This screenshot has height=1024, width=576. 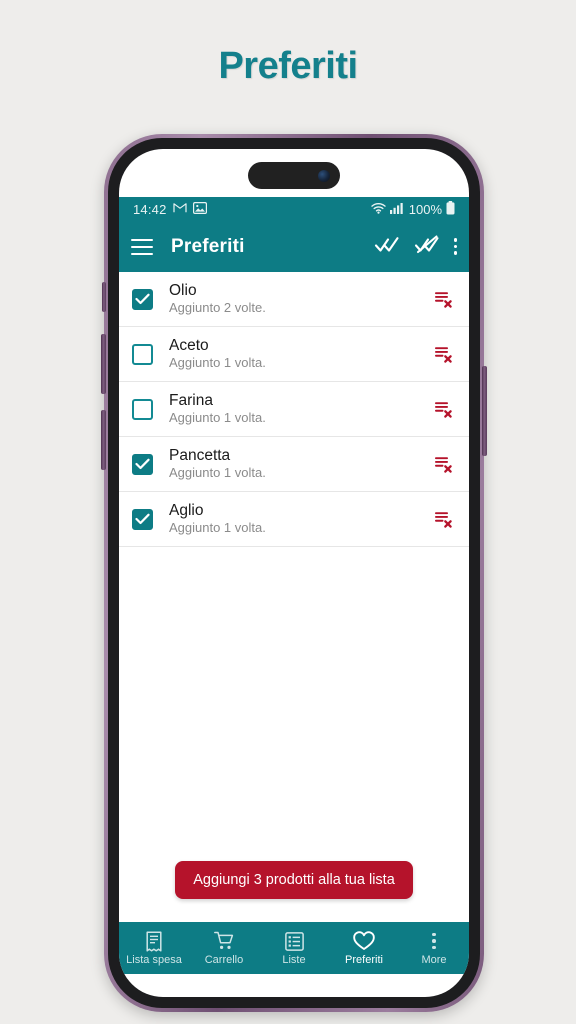 I want to click on dynamic-island, so click(x=294, y=175).